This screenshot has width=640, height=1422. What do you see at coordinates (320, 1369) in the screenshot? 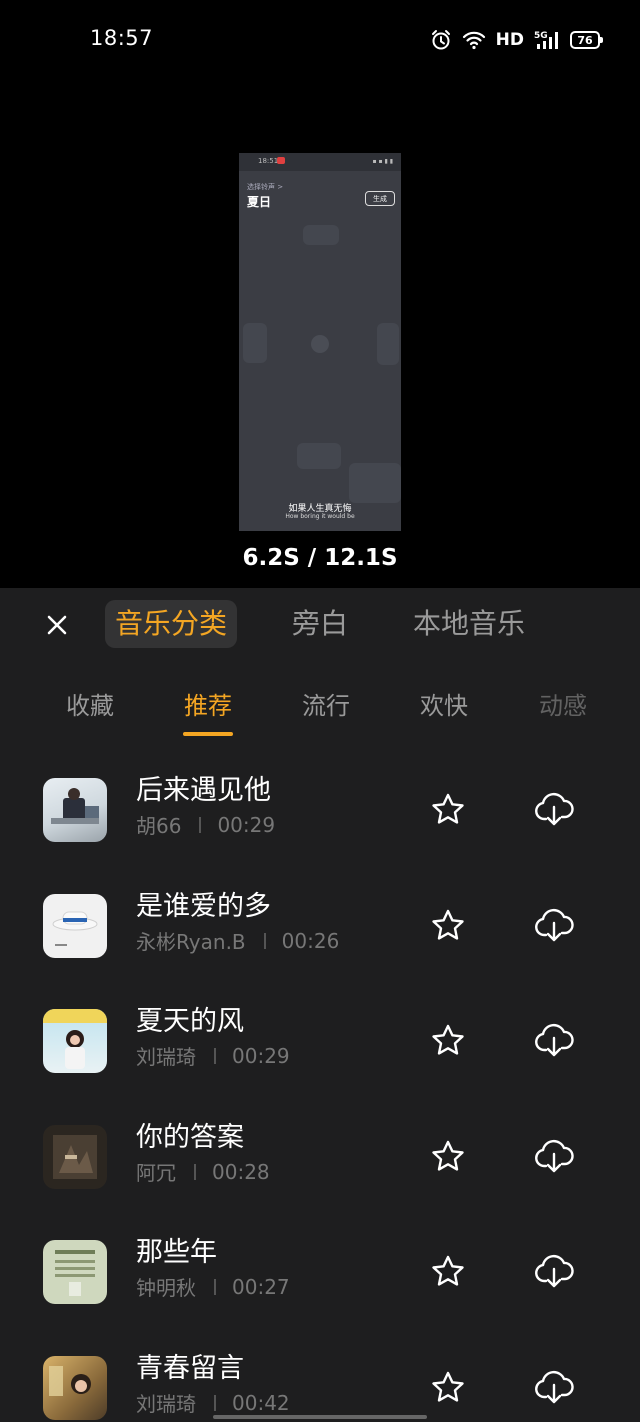
I see `song-item: 青春留言 刘瑞琦 00:42` at bounding box center [320, 1369].